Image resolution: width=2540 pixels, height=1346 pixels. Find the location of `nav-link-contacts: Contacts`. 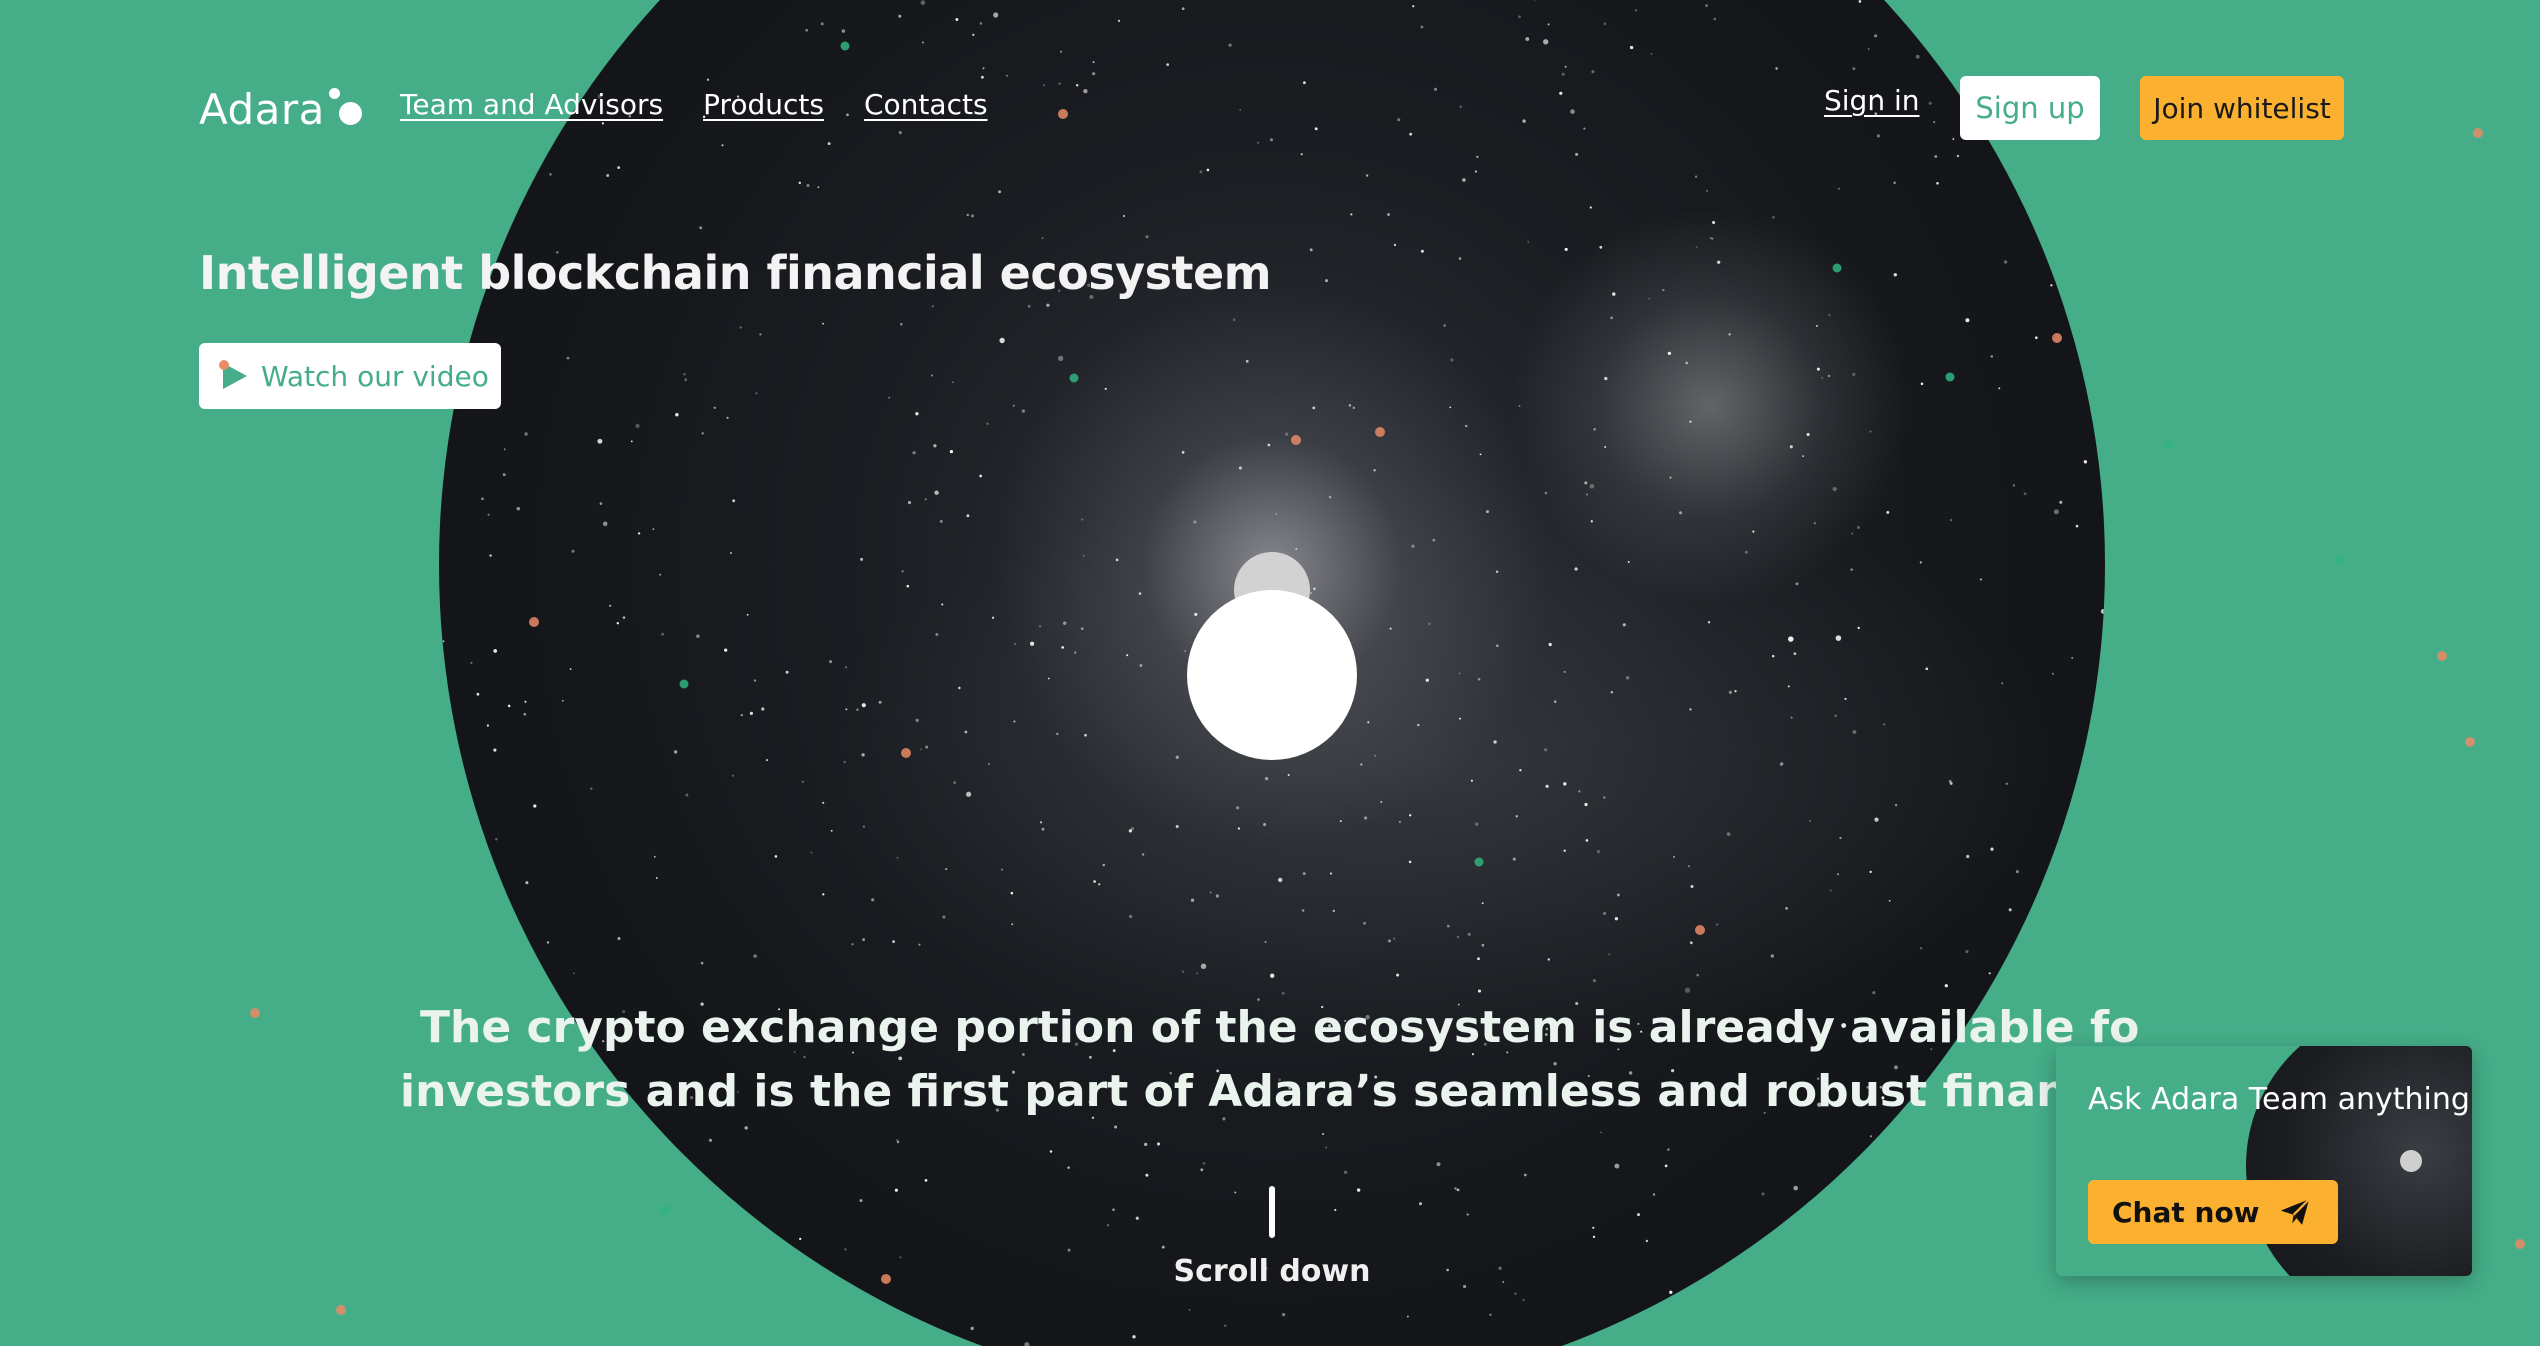

nav-link-contacts: Contacts is located at coordinates (926, 104).